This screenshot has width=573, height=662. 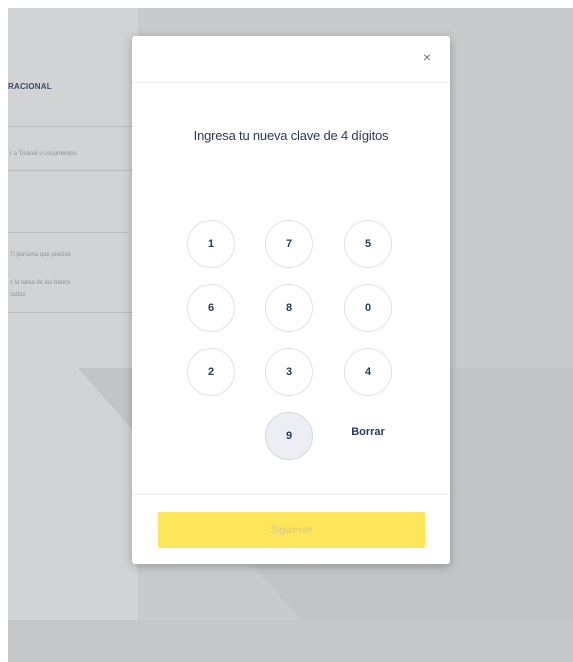 What do you see at coordinates (291, 135) in the screenshot?
I see `modal-title: Ingresa tu nueva clave de 4 dígitos` at bounding box center [291, 135].